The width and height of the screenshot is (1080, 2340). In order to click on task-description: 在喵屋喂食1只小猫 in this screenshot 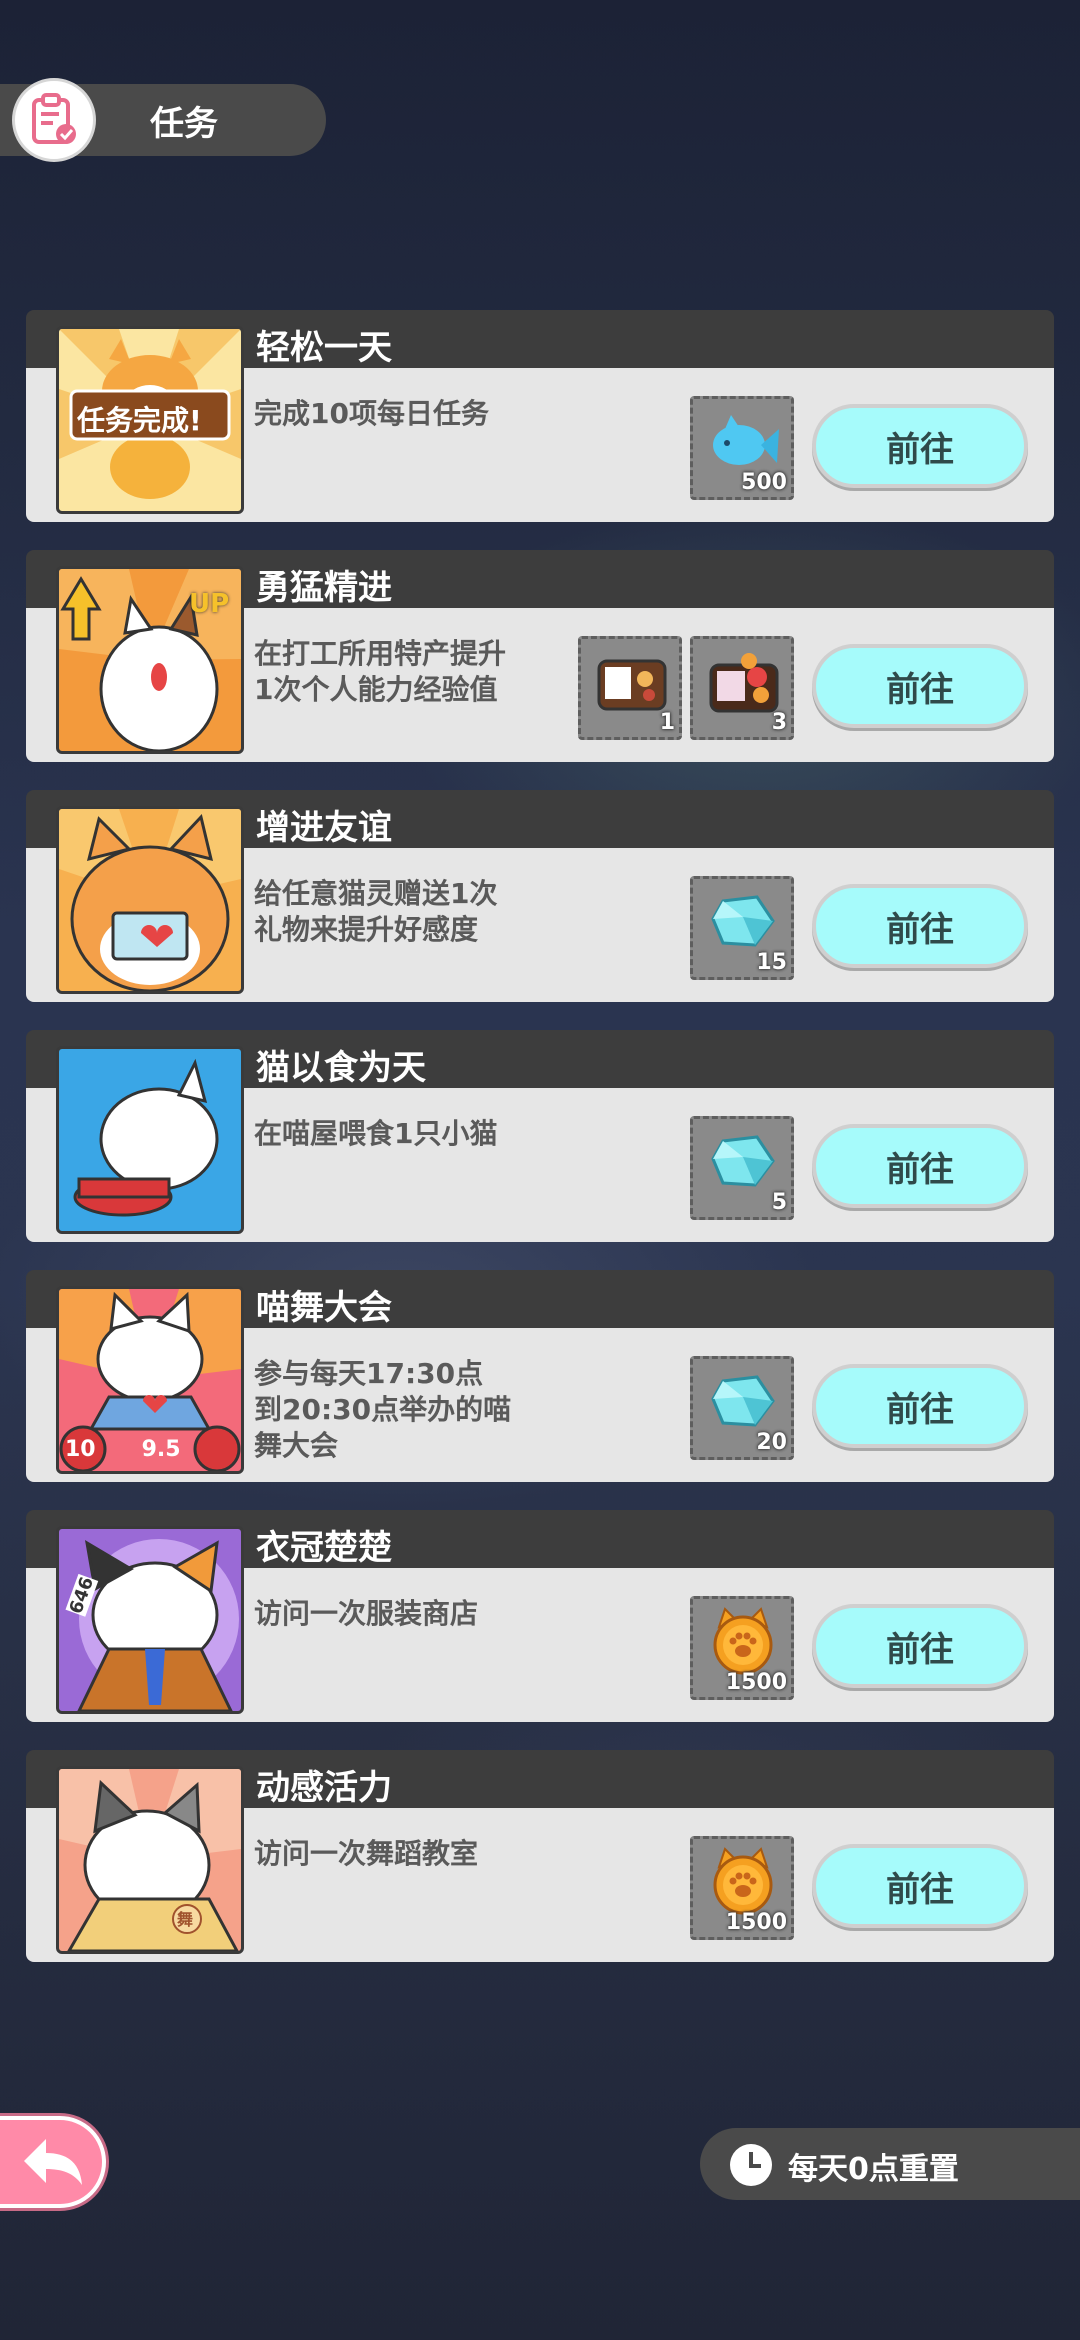, I will do `click(376, 1133)`.